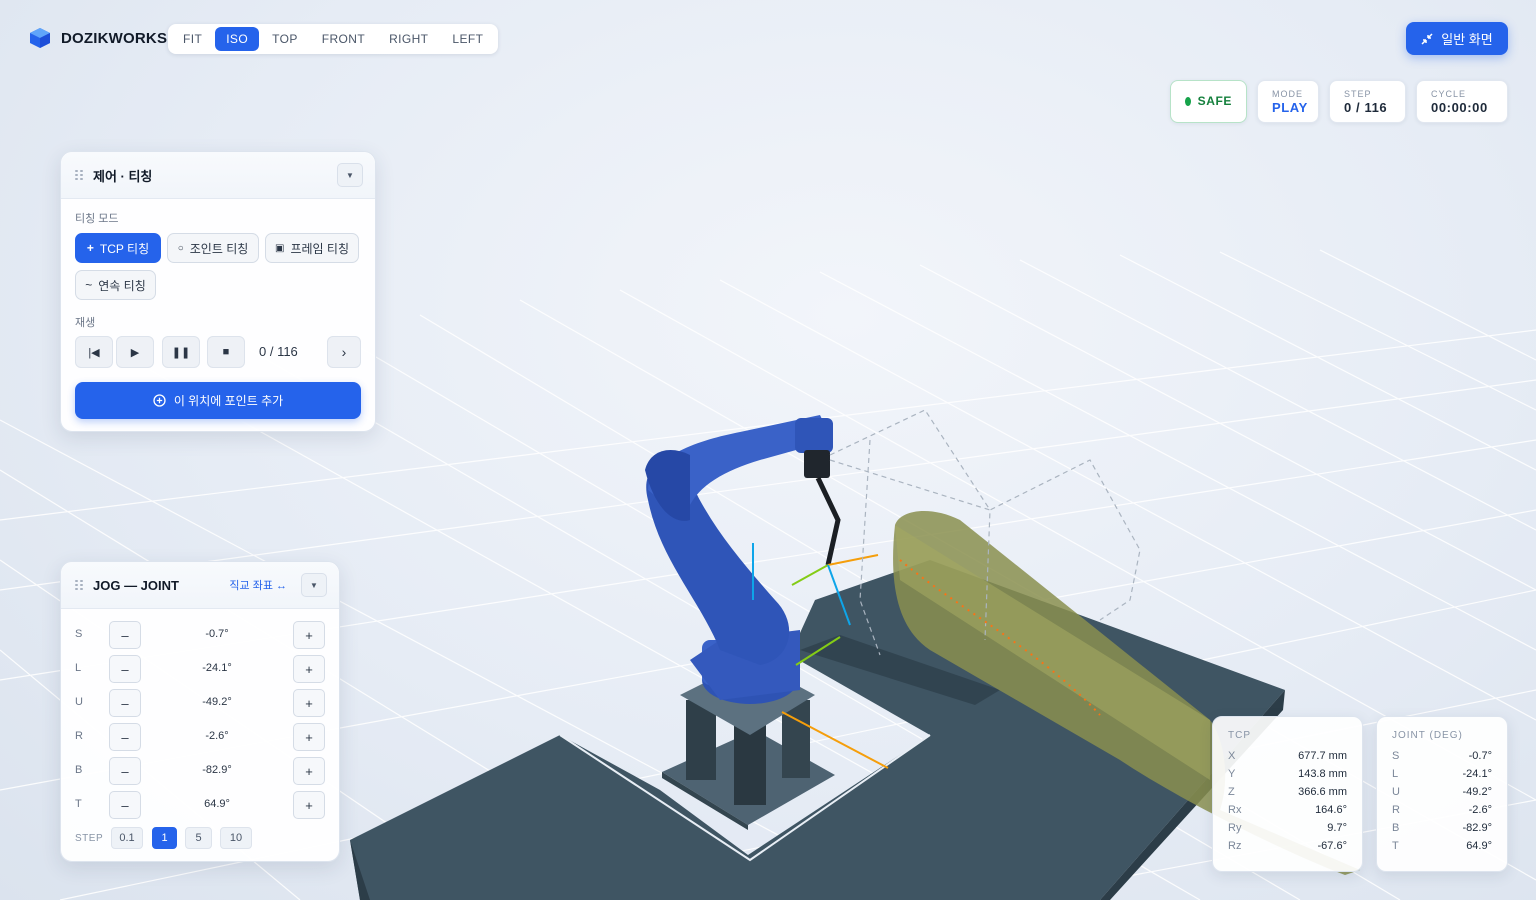 This screenshot has height=900, width=1536. I want to click on joint-s-value: -0.7°, so click(217, 634).